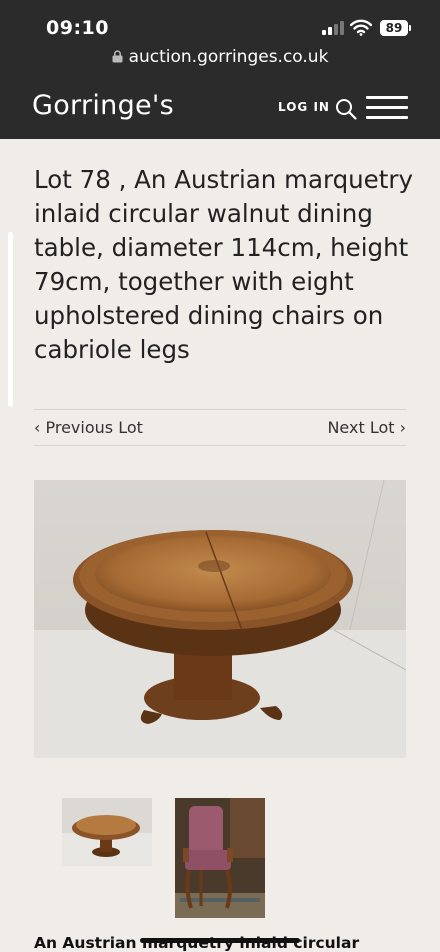  Describe the element at coordinates (333, 28) in the screenshot. I see `signal-icon` at that location.